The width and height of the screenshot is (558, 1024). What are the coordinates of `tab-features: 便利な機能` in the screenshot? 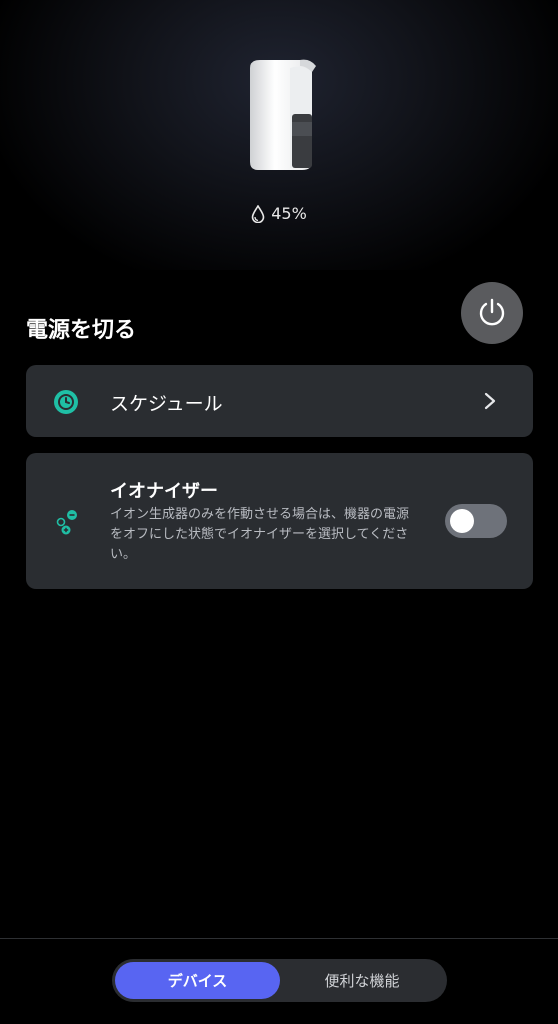 It's located at (362, 980).